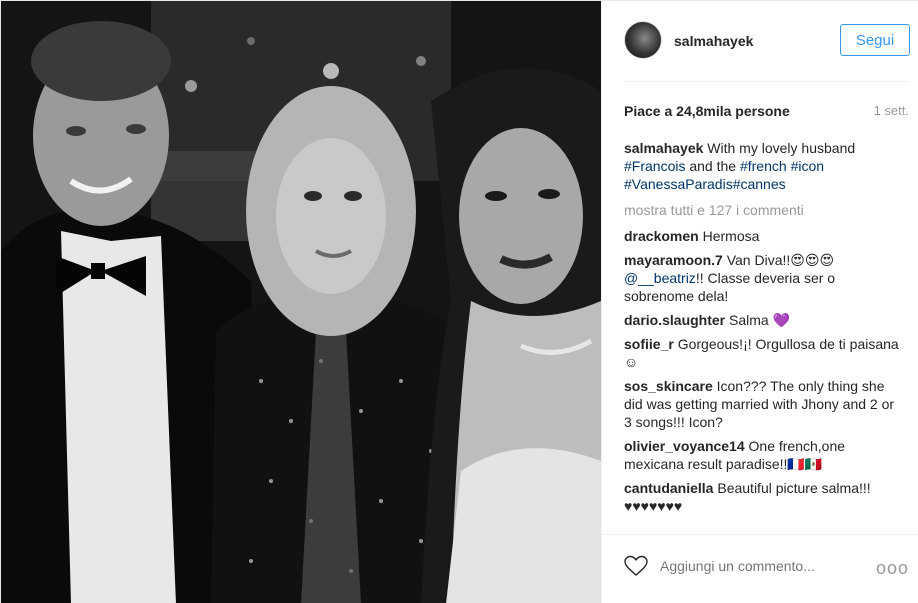 The height and width of the screenshot is (603, 918). Describe the element at coordinates (760, 566) in the screenshot. I see `comment-input` at that location.